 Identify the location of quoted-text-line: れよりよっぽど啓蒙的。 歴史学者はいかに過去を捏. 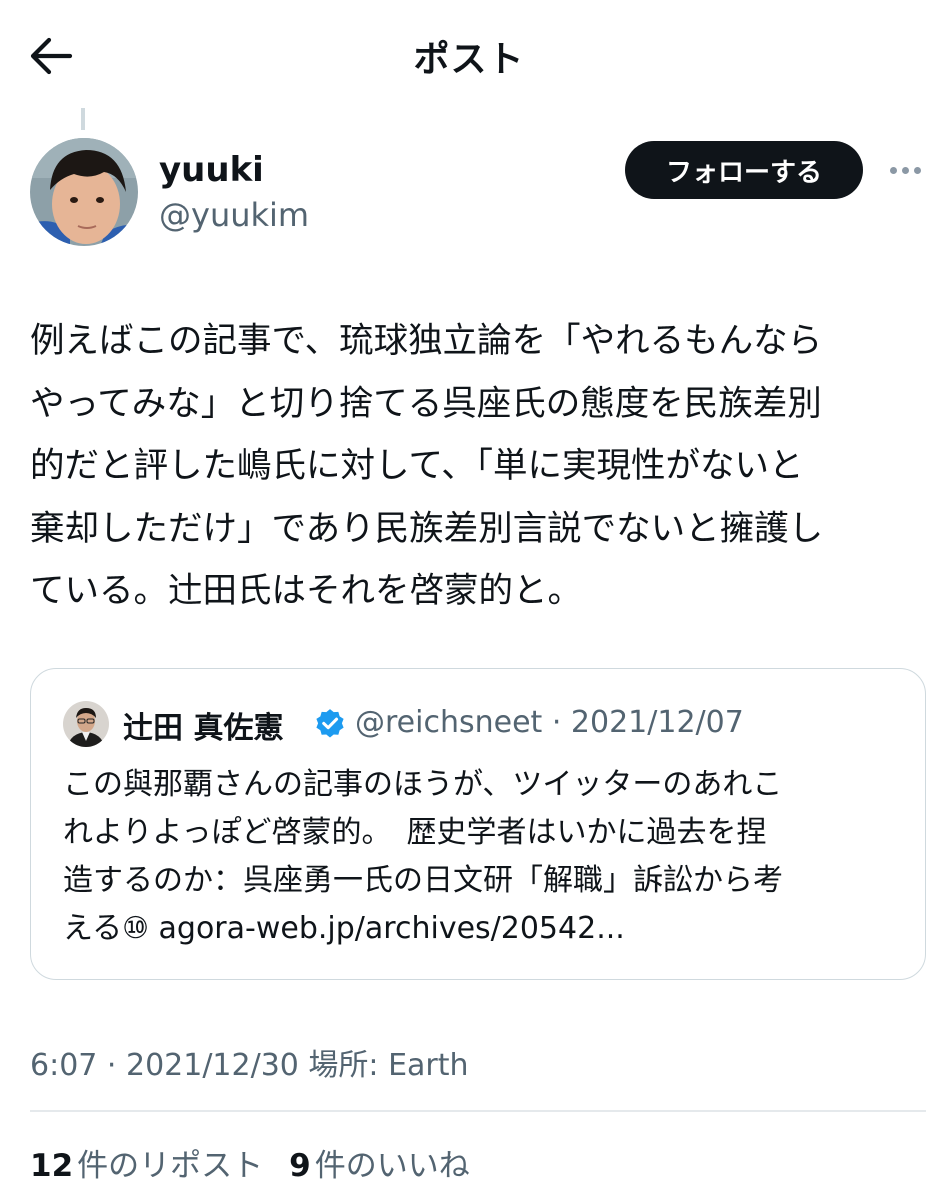
(415, 832).